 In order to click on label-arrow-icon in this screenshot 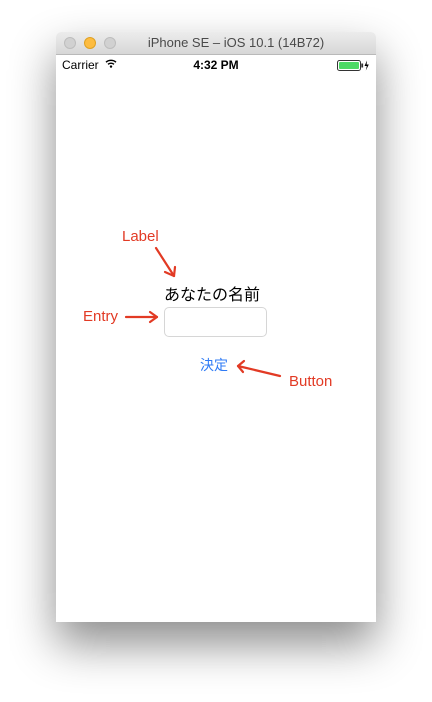, I will do `click(165, 262)`.